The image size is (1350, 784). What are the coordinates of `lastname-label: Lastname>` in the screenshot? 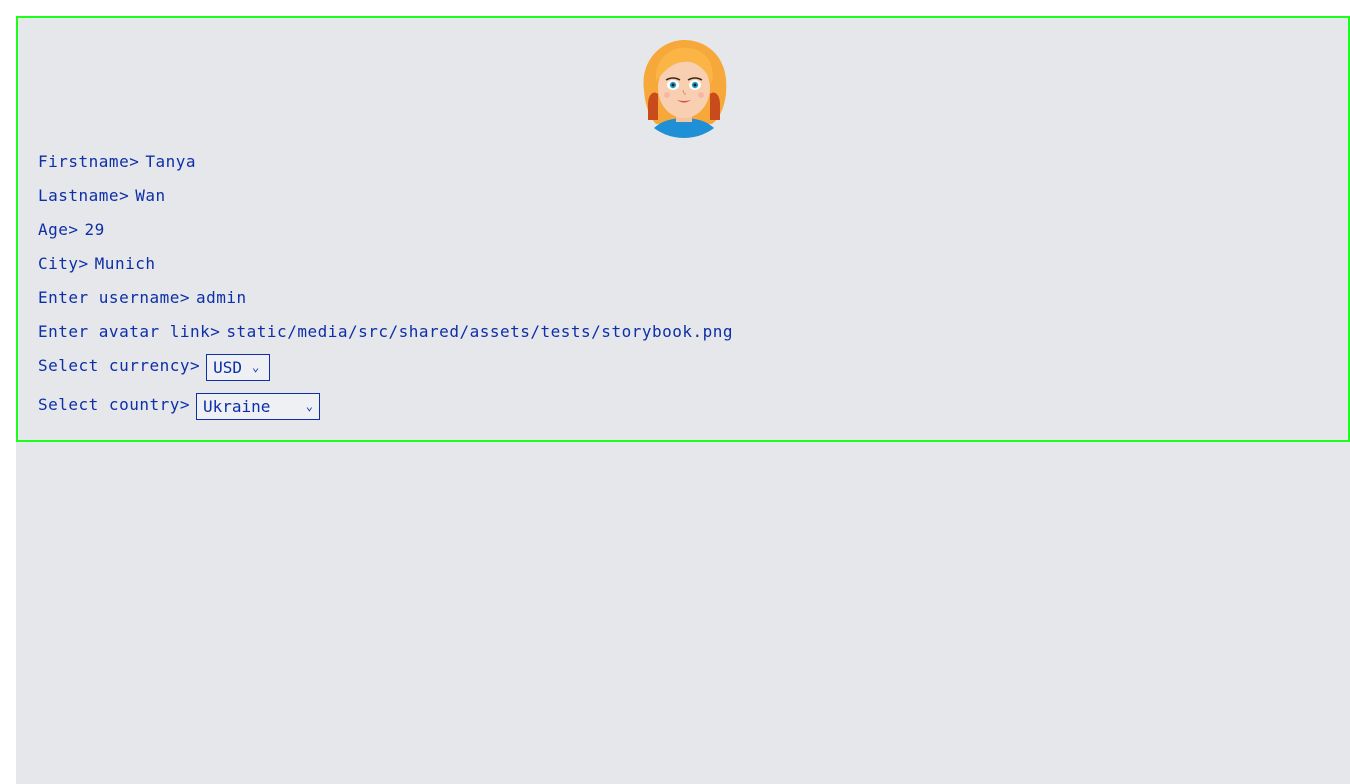 It's located at (84, 195).